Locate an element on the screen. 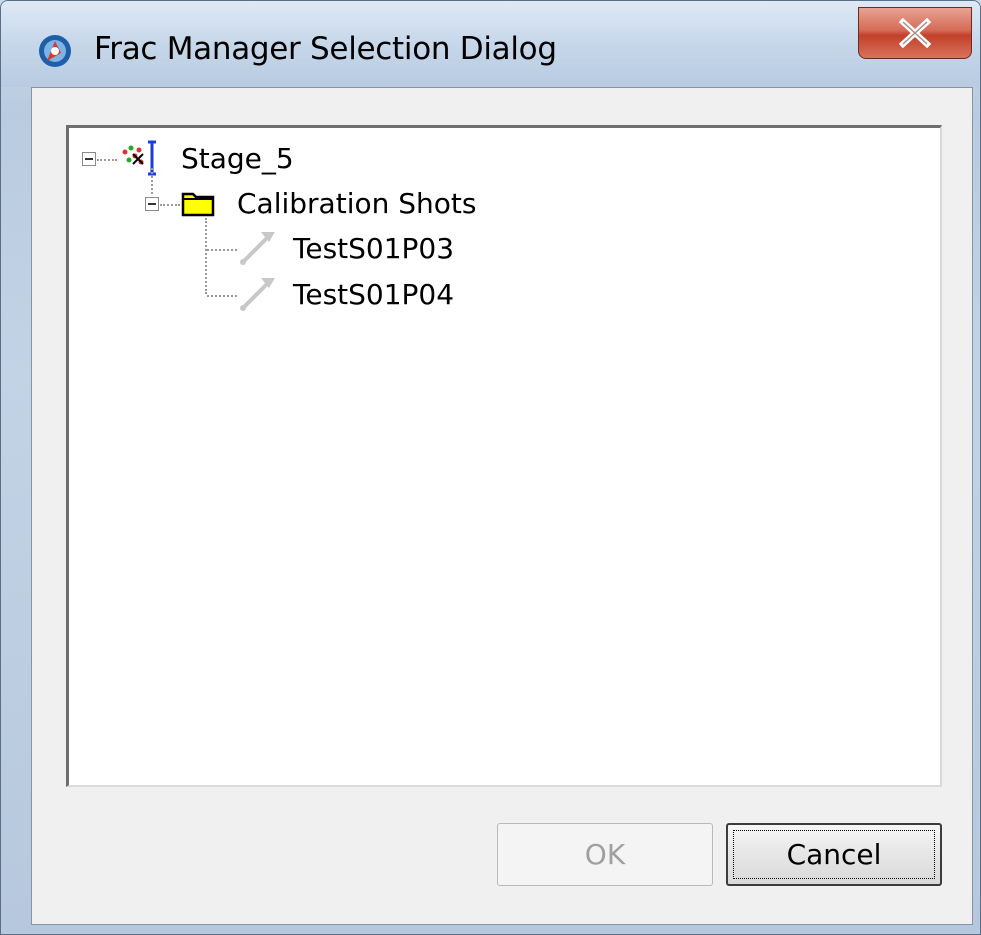  folder-icon is located at coordinates (198, 204).